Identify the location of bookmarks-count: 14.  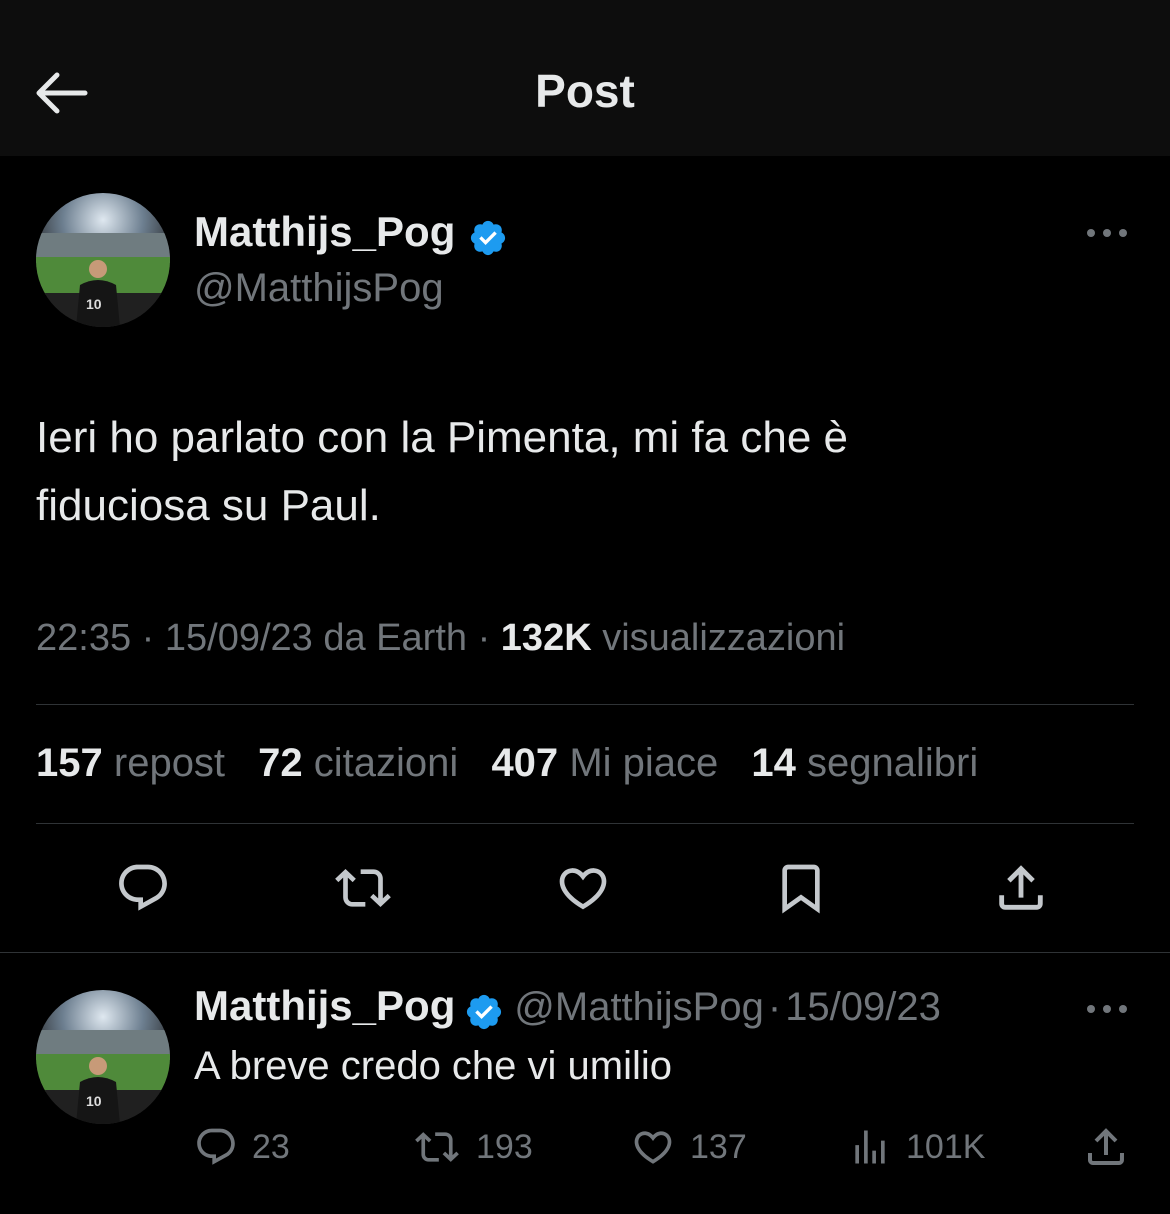
(773, 763).